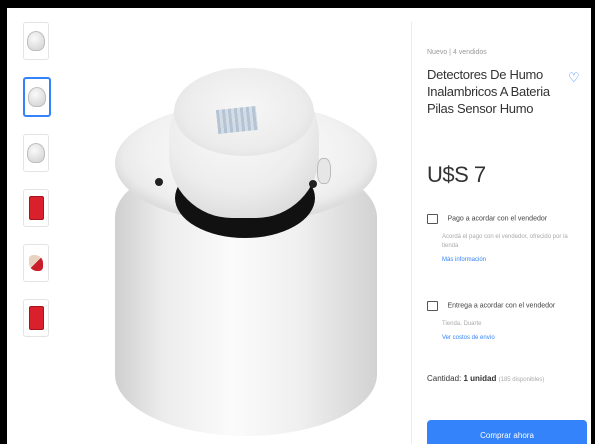  I want to click on delivery-location: Tienda, Duarte, so click(462, 324).